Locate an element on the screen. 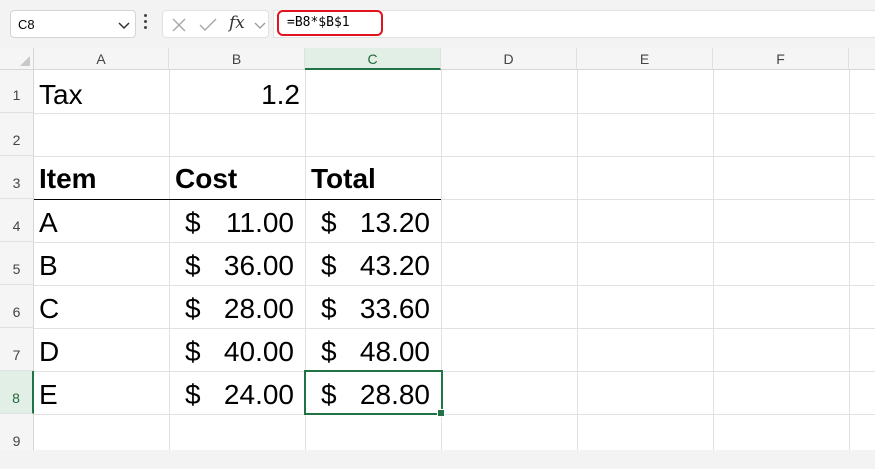 This screenshot has height=469, width=875. row-header-5: 5 is located at coordinates (17, 263).